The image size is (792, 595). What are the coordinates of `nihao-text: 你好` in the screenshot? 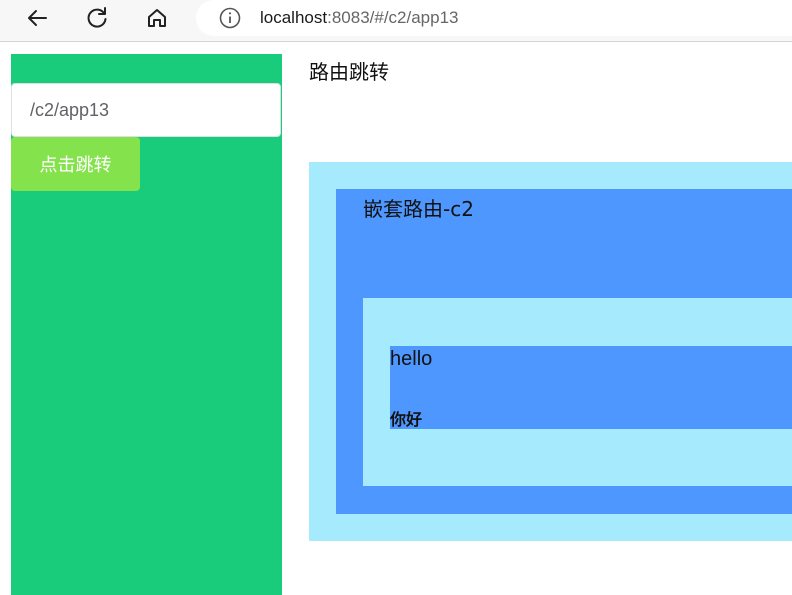 It's located at (406, 419).